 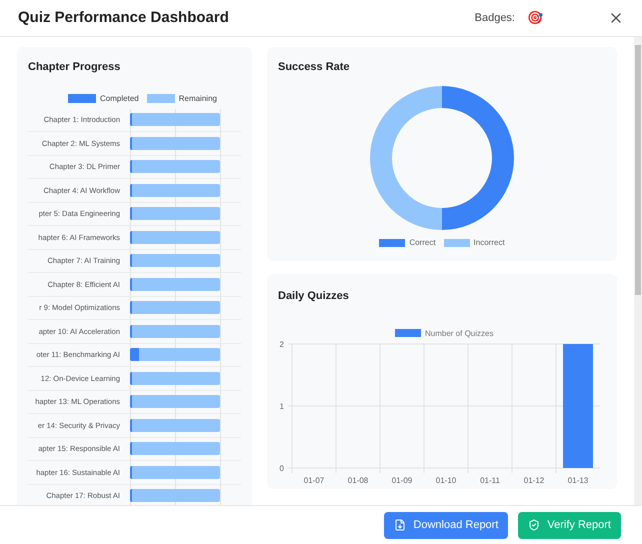 I want to click on verify-report-button: Verify Report, so click(x=569, y=525).